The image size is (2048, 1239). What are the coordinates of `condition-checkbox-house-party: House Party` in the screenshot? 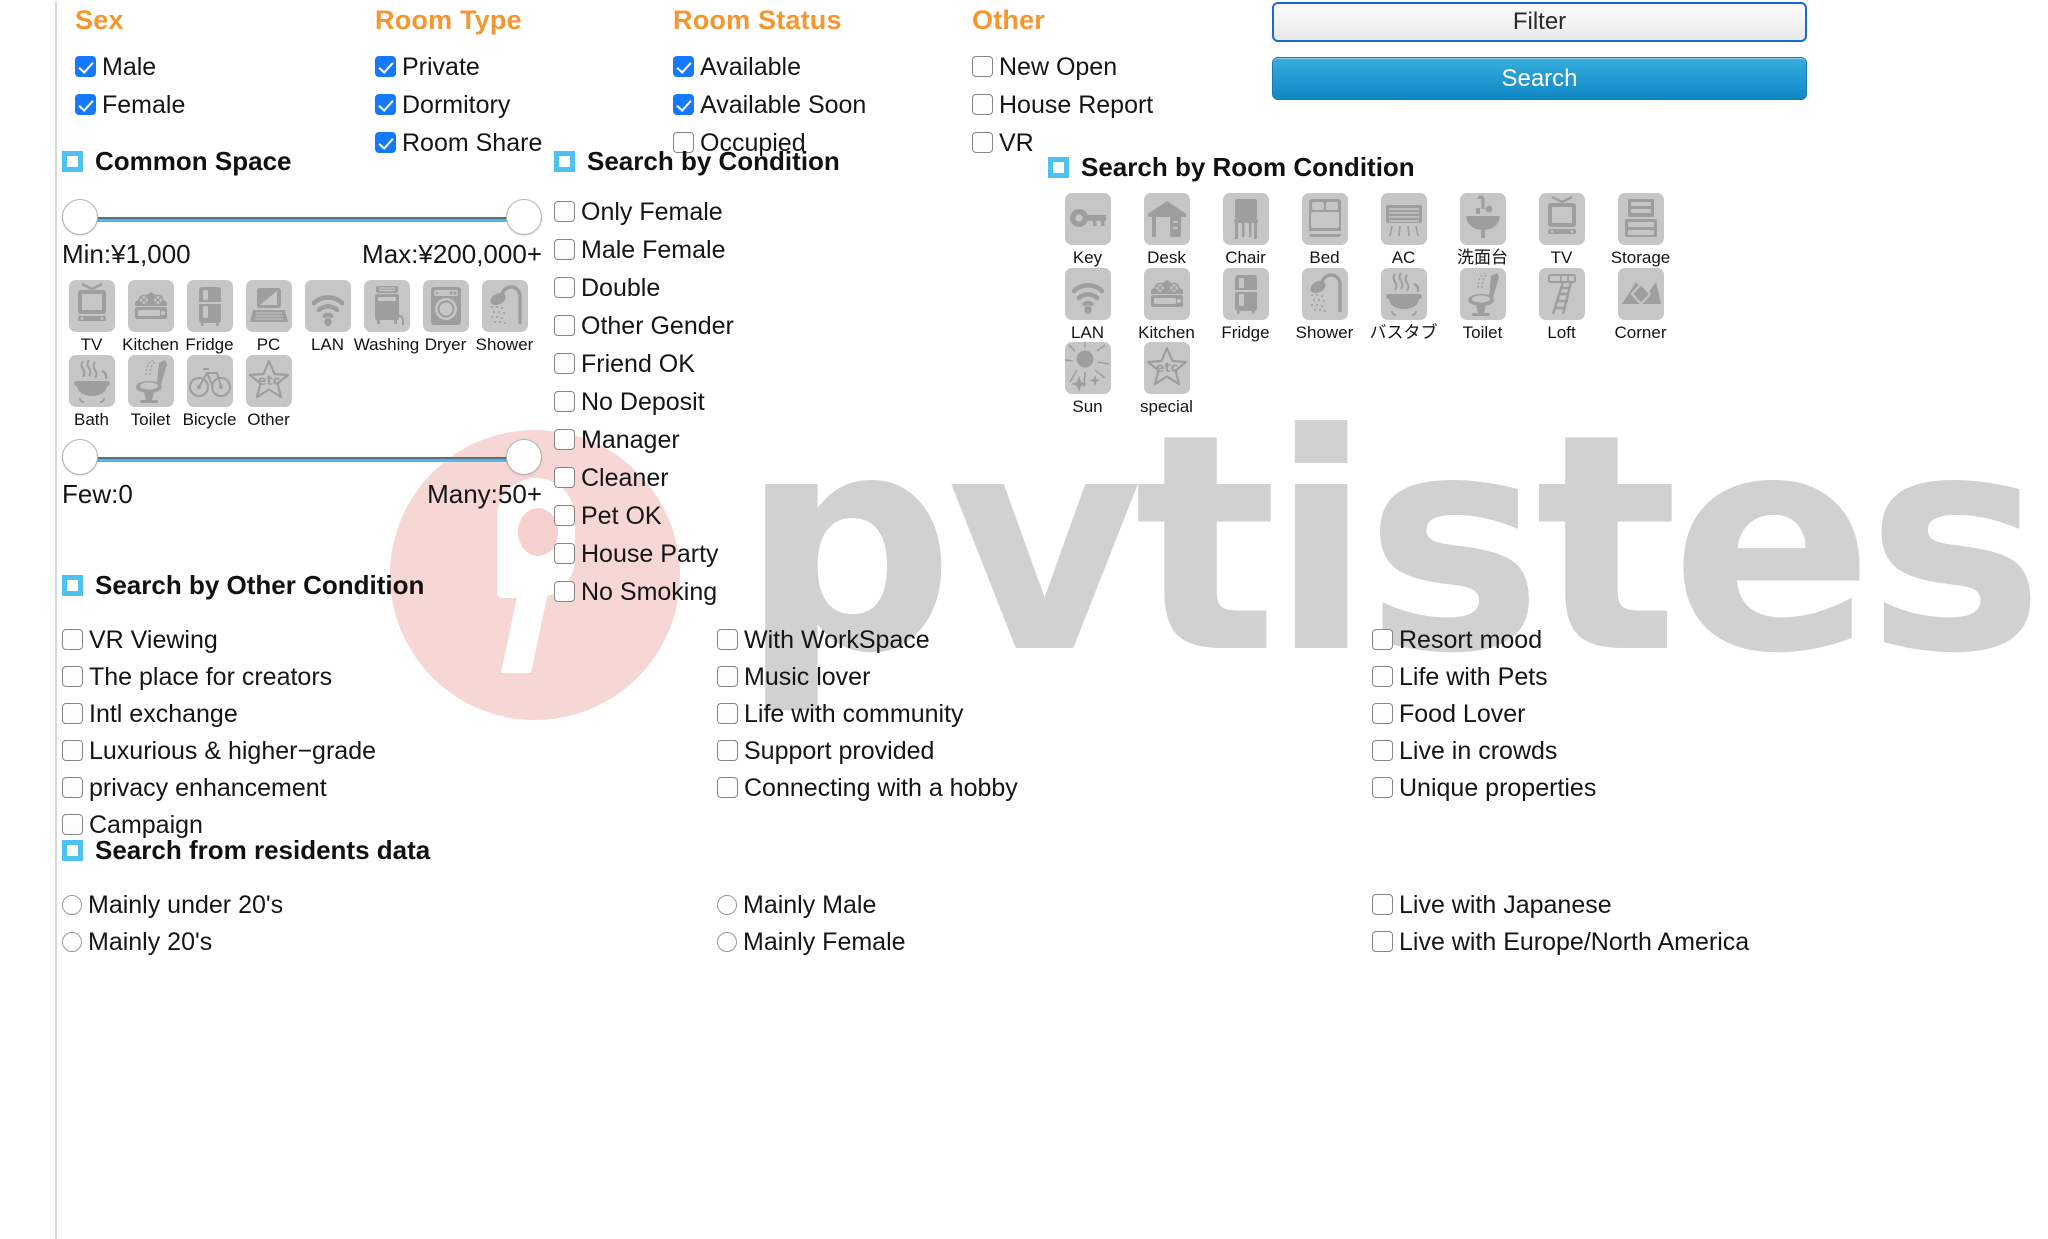 It's located at (739, 554).